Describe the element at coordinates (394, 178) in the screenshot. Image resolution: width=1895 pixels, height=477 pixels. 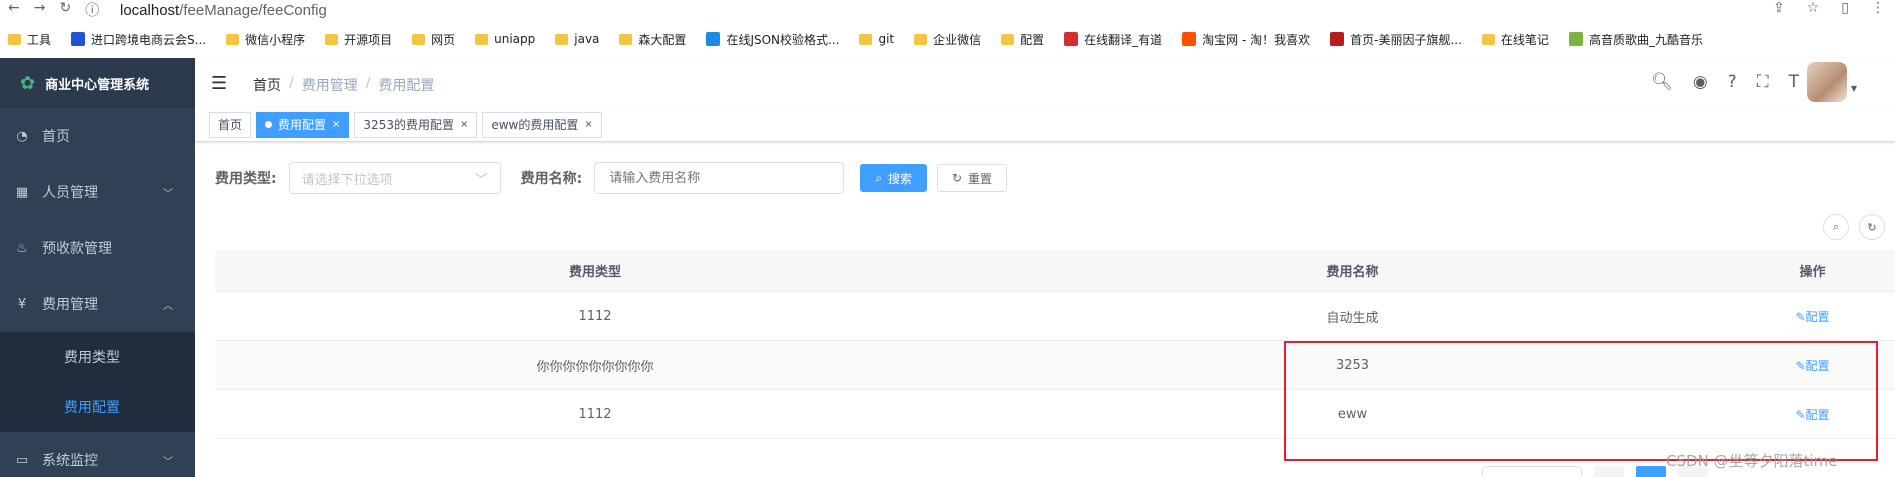
I see `fee-type-select: 请选择下拉选项 ﹀` at that location.